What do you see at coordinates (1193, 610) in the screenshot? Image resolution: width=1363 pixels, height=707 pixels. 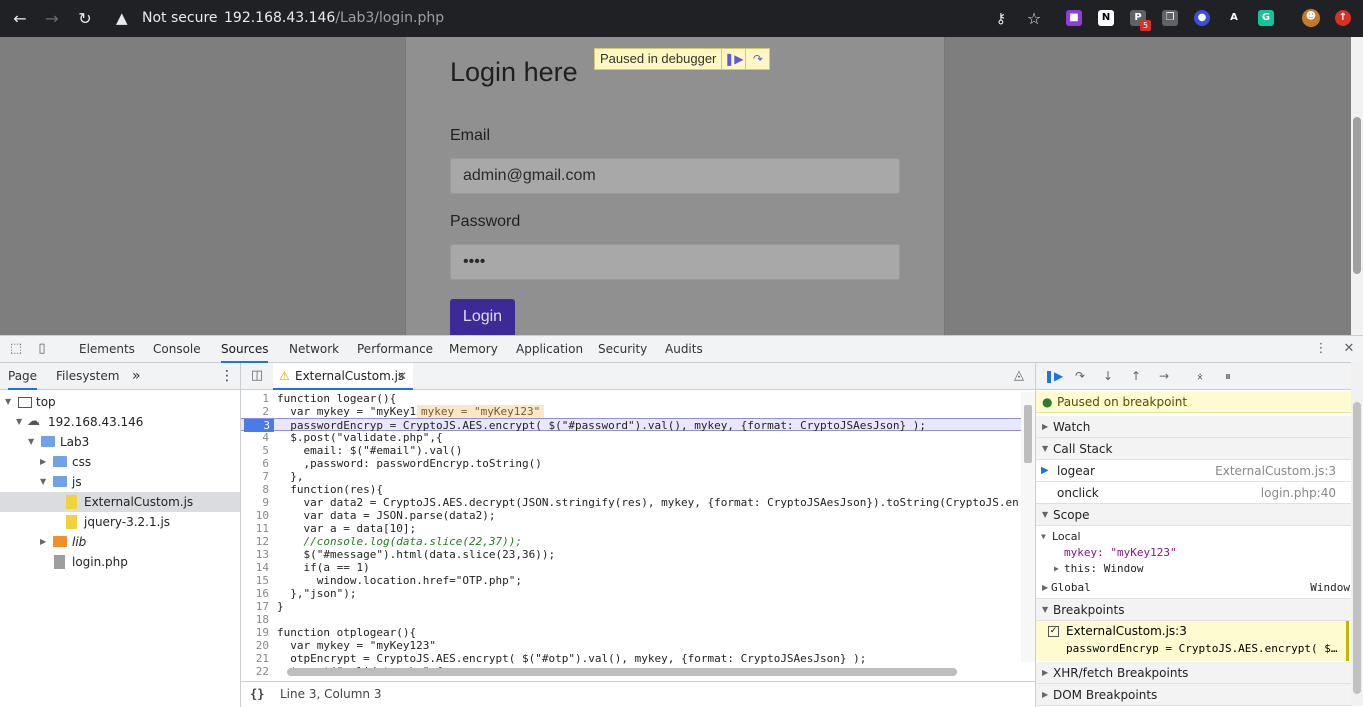 I see `breakpoints-section: ▼ Breakpoints` at bounding box center [1193, 610].